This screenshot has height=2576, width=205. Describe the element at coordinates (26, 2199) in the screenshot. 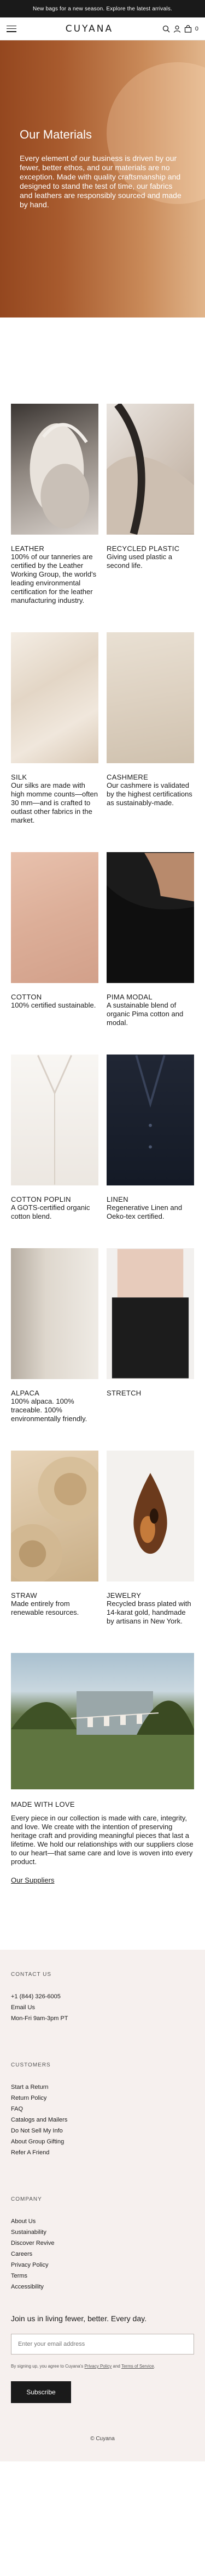

I see `footer-heading: COMPANY` at that location.